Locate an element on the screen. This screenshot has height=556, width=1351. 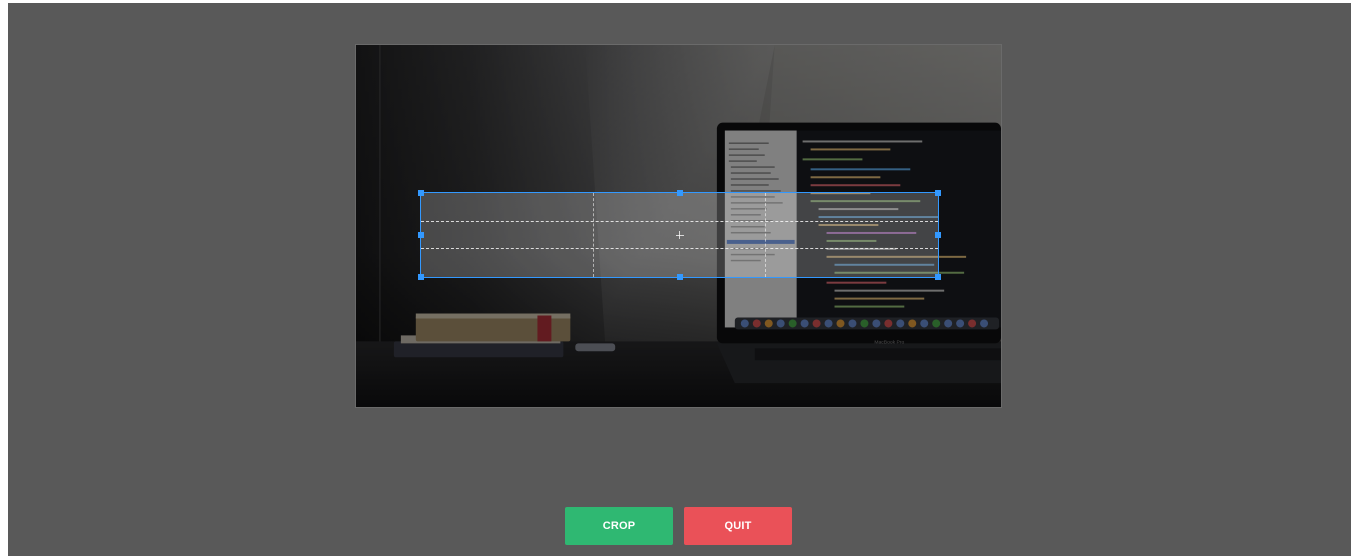
guide-line-top is located at coordinates (679, 221).